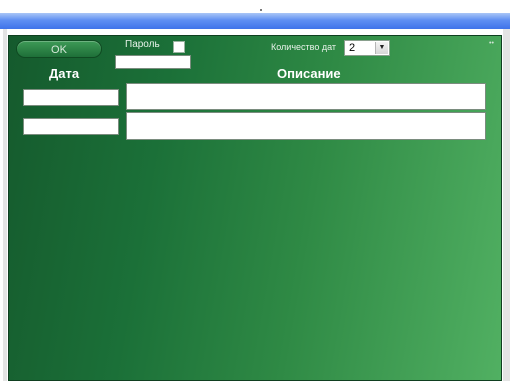 Image resolution: width=510 pixels, height=381 pixels. What do you see at coordinates (142, 44) in the screenshot?
I see `password-label: Пароль` at bounding box center [142, 44].